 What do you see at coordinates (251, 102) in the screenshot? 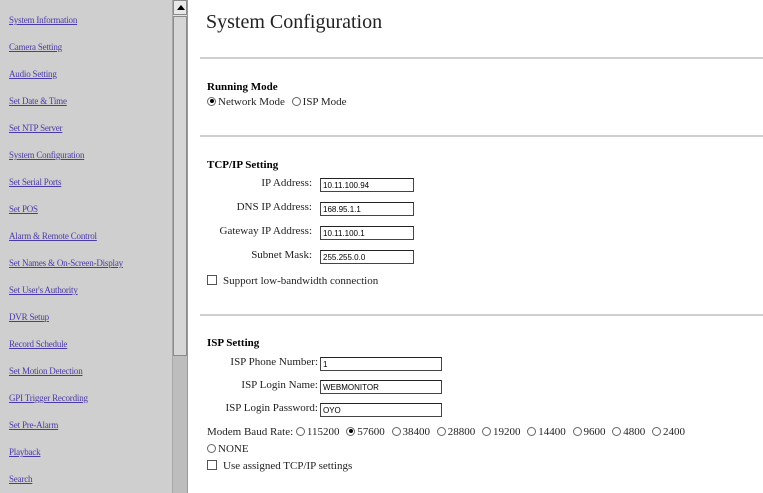
I see `network-mode-label: Network Mode` at bounding box center [251, 102].